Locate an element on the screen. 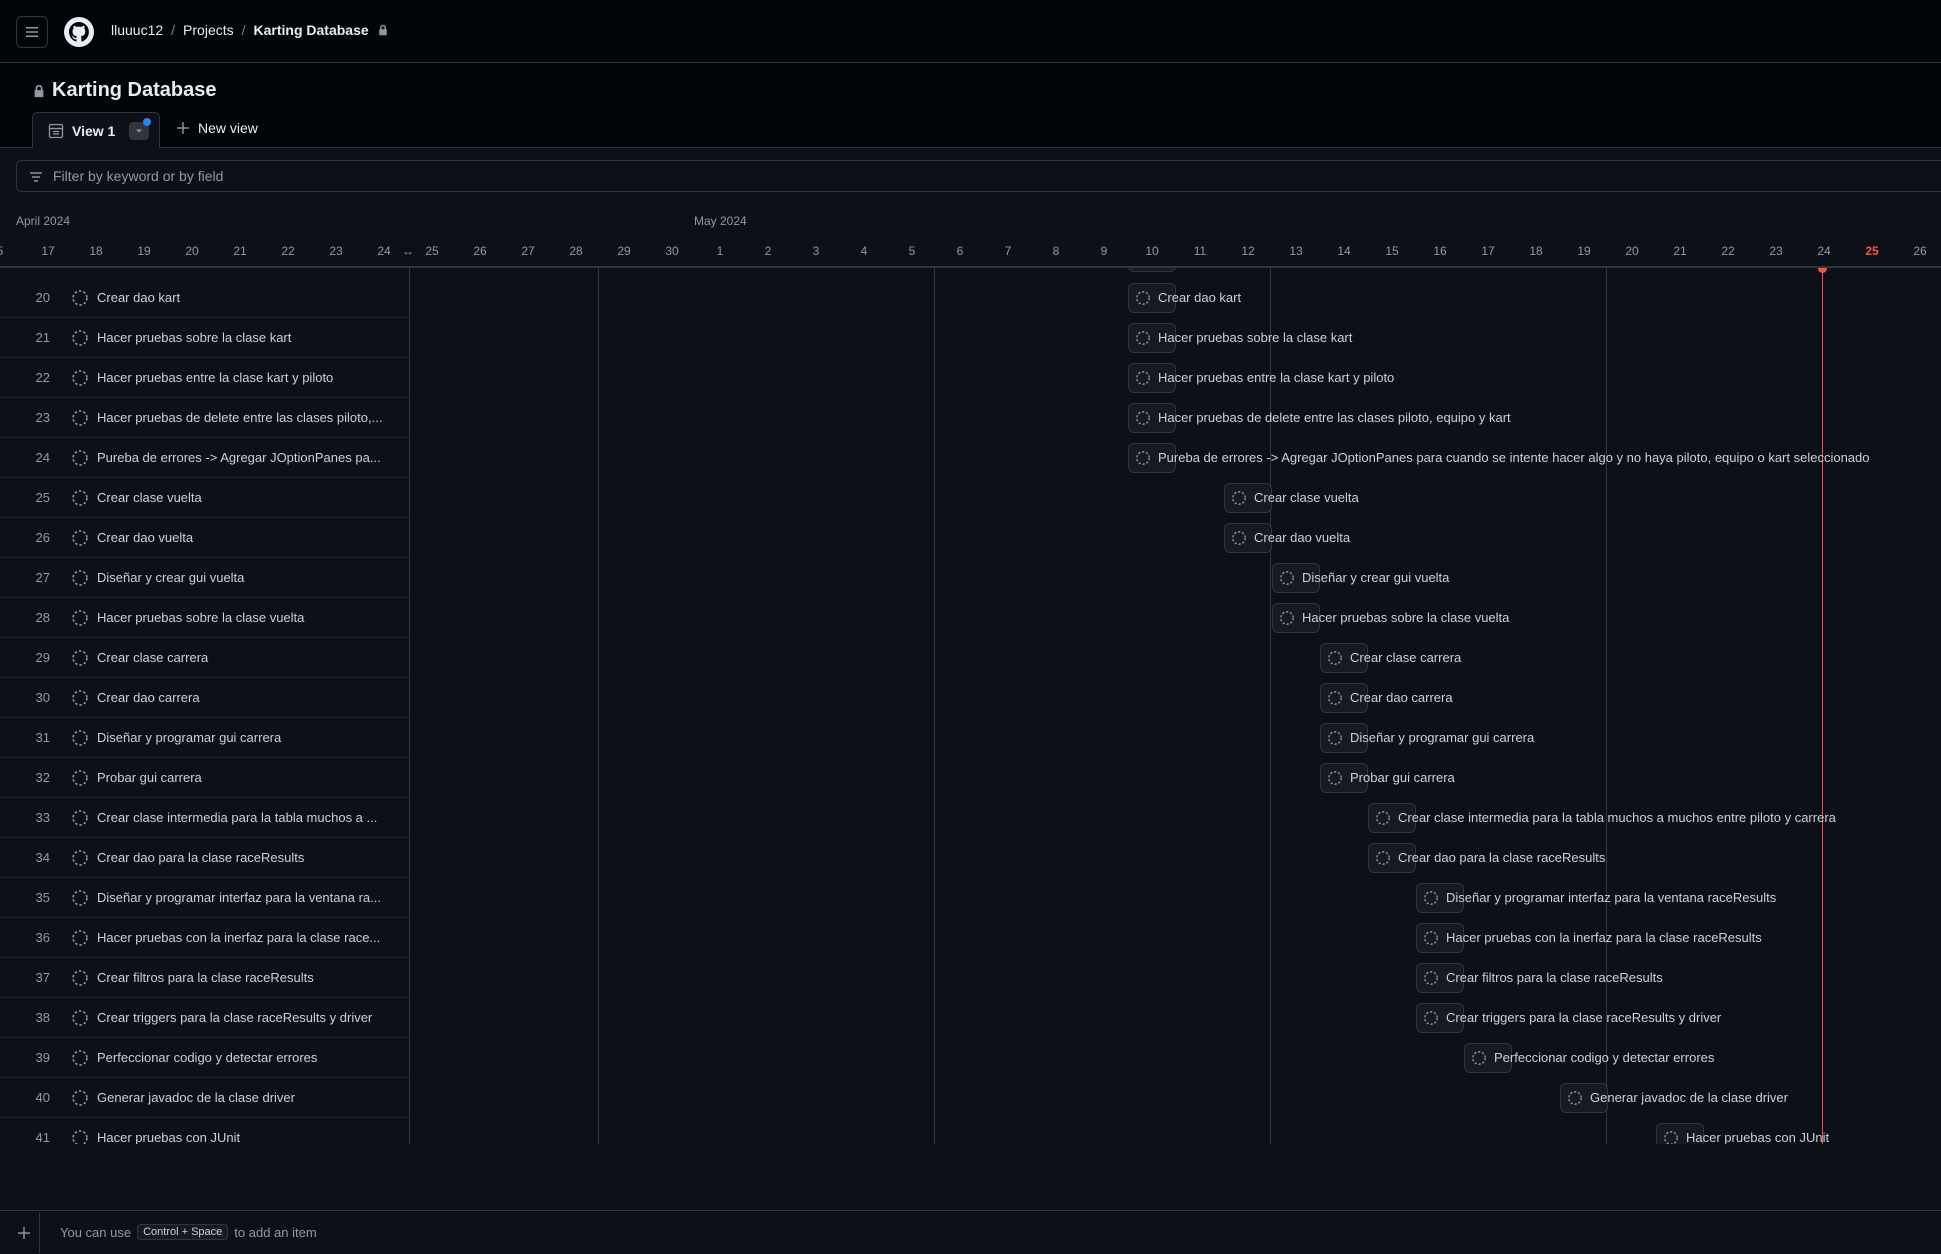 The image size is (1941, 1254). item-title: Crear clase vuelta is located at coordinates (247, 497).